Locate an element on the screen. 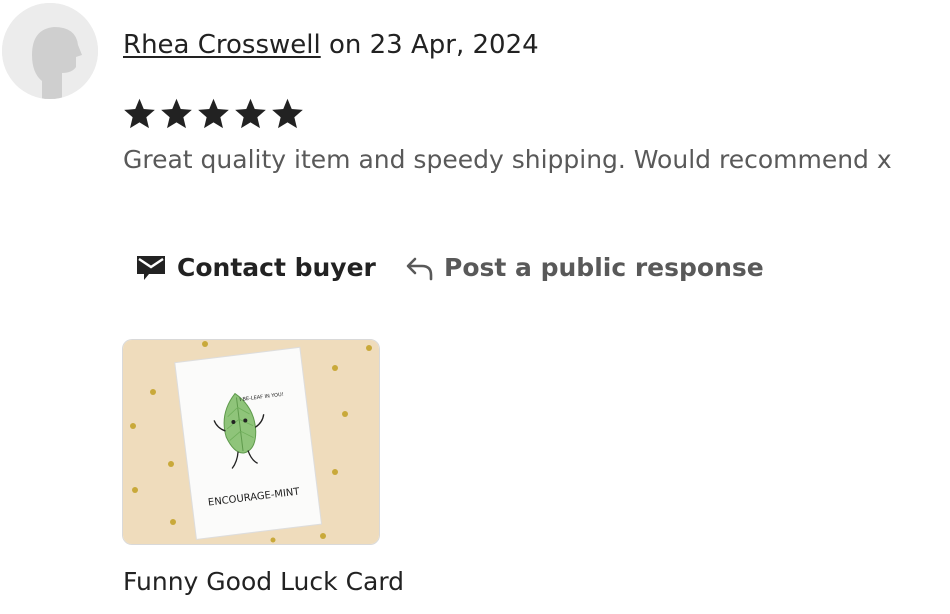 The height and width of the screenshot is (614, 950). post-public-response-button: Post a public response is located at coordinates (584, 267).